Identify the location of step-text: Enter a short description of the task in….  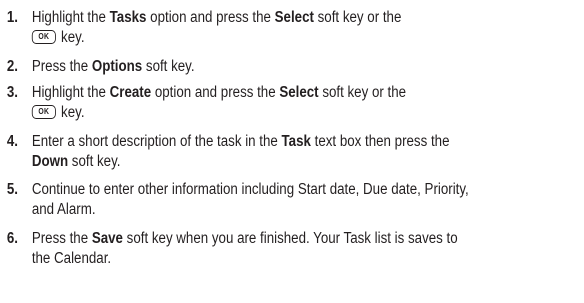
(156, 141).